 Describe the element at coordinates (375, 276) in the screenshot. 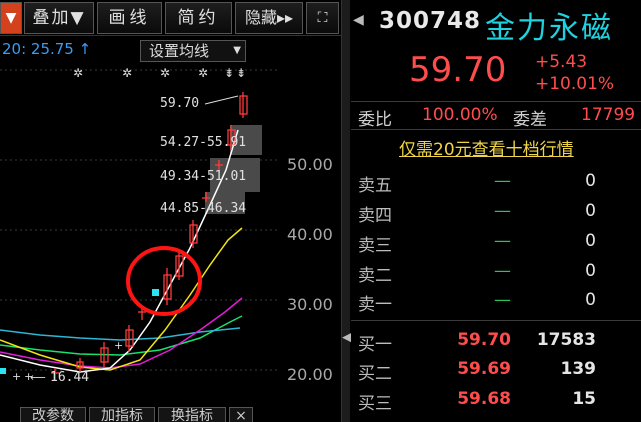

I see `ask-label: 卖二` at that location.